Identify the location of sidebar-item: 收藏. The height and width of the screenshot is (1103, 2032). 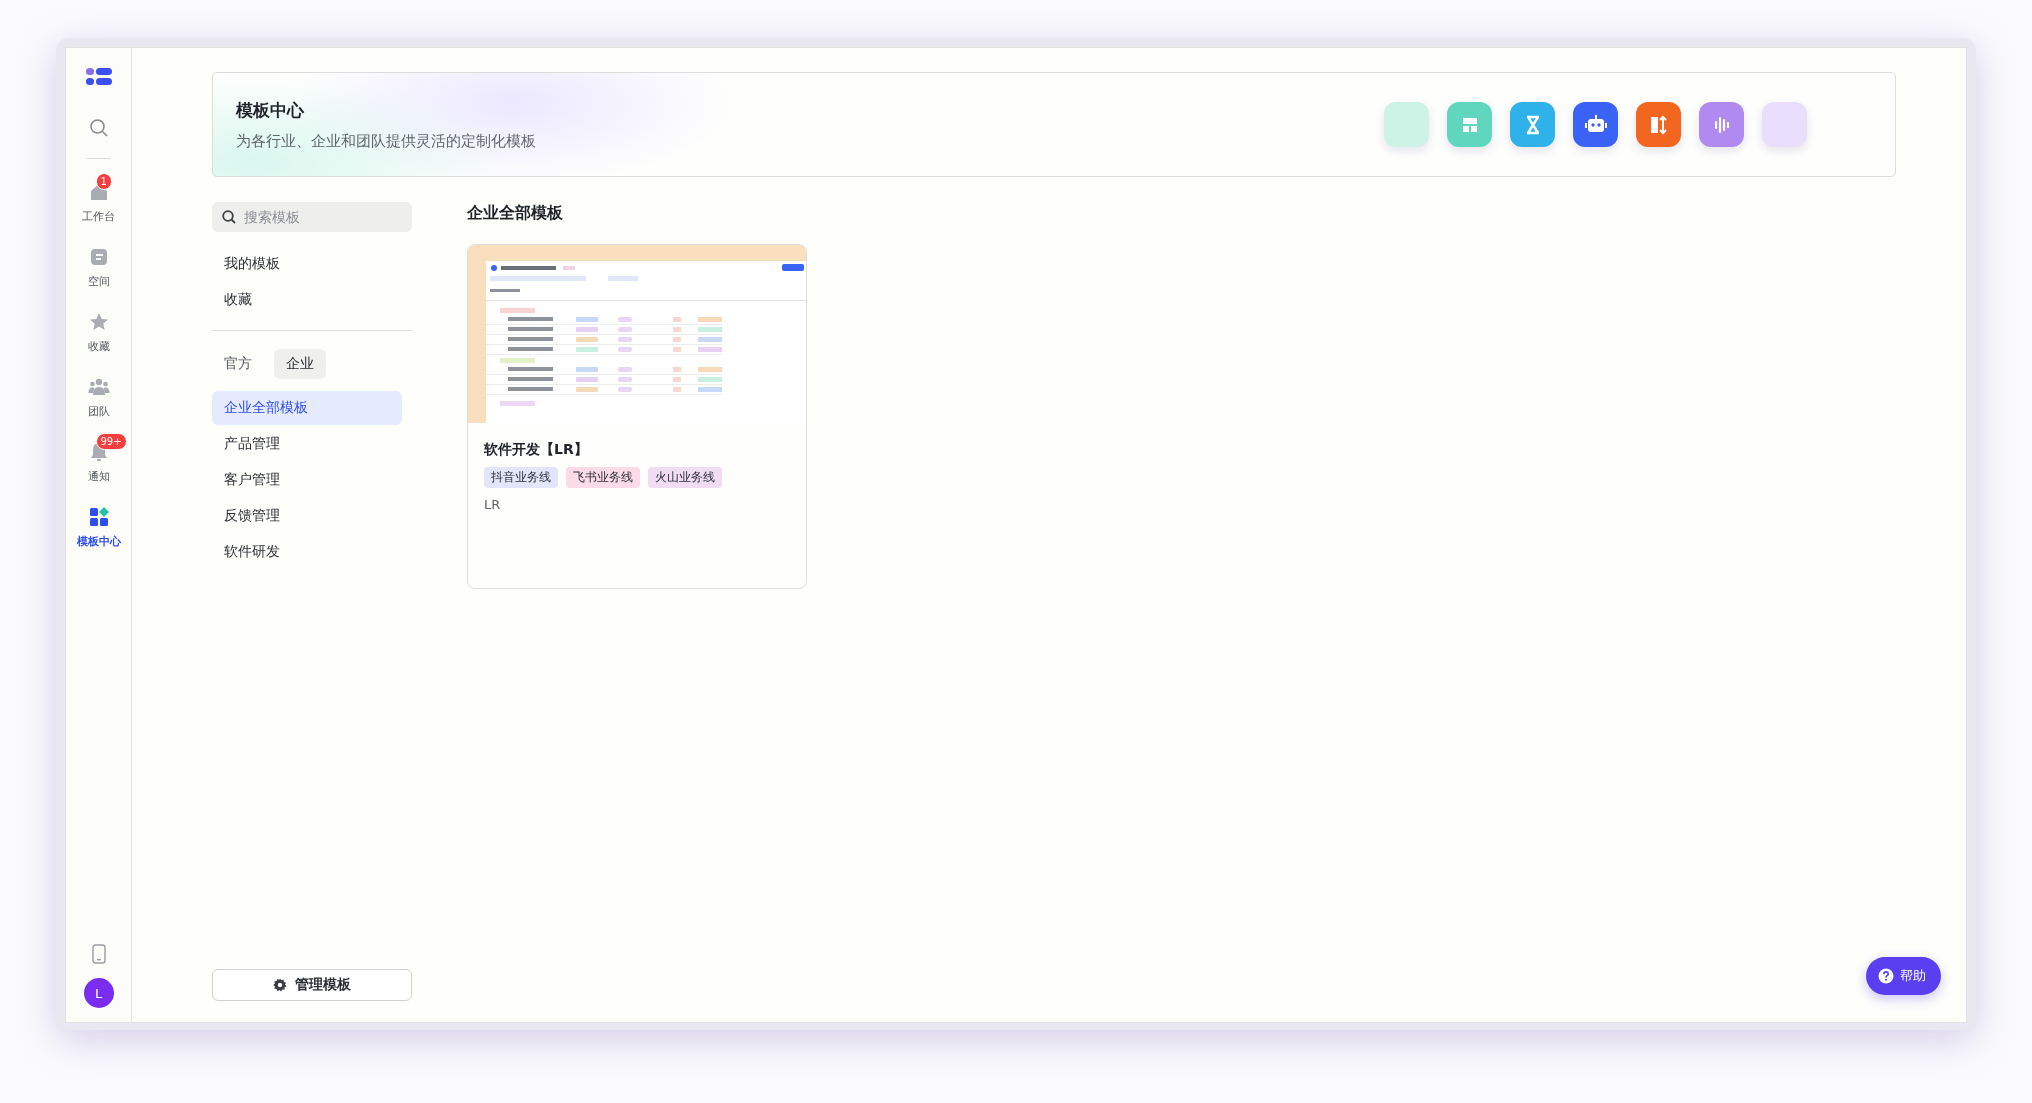
(98, 328).